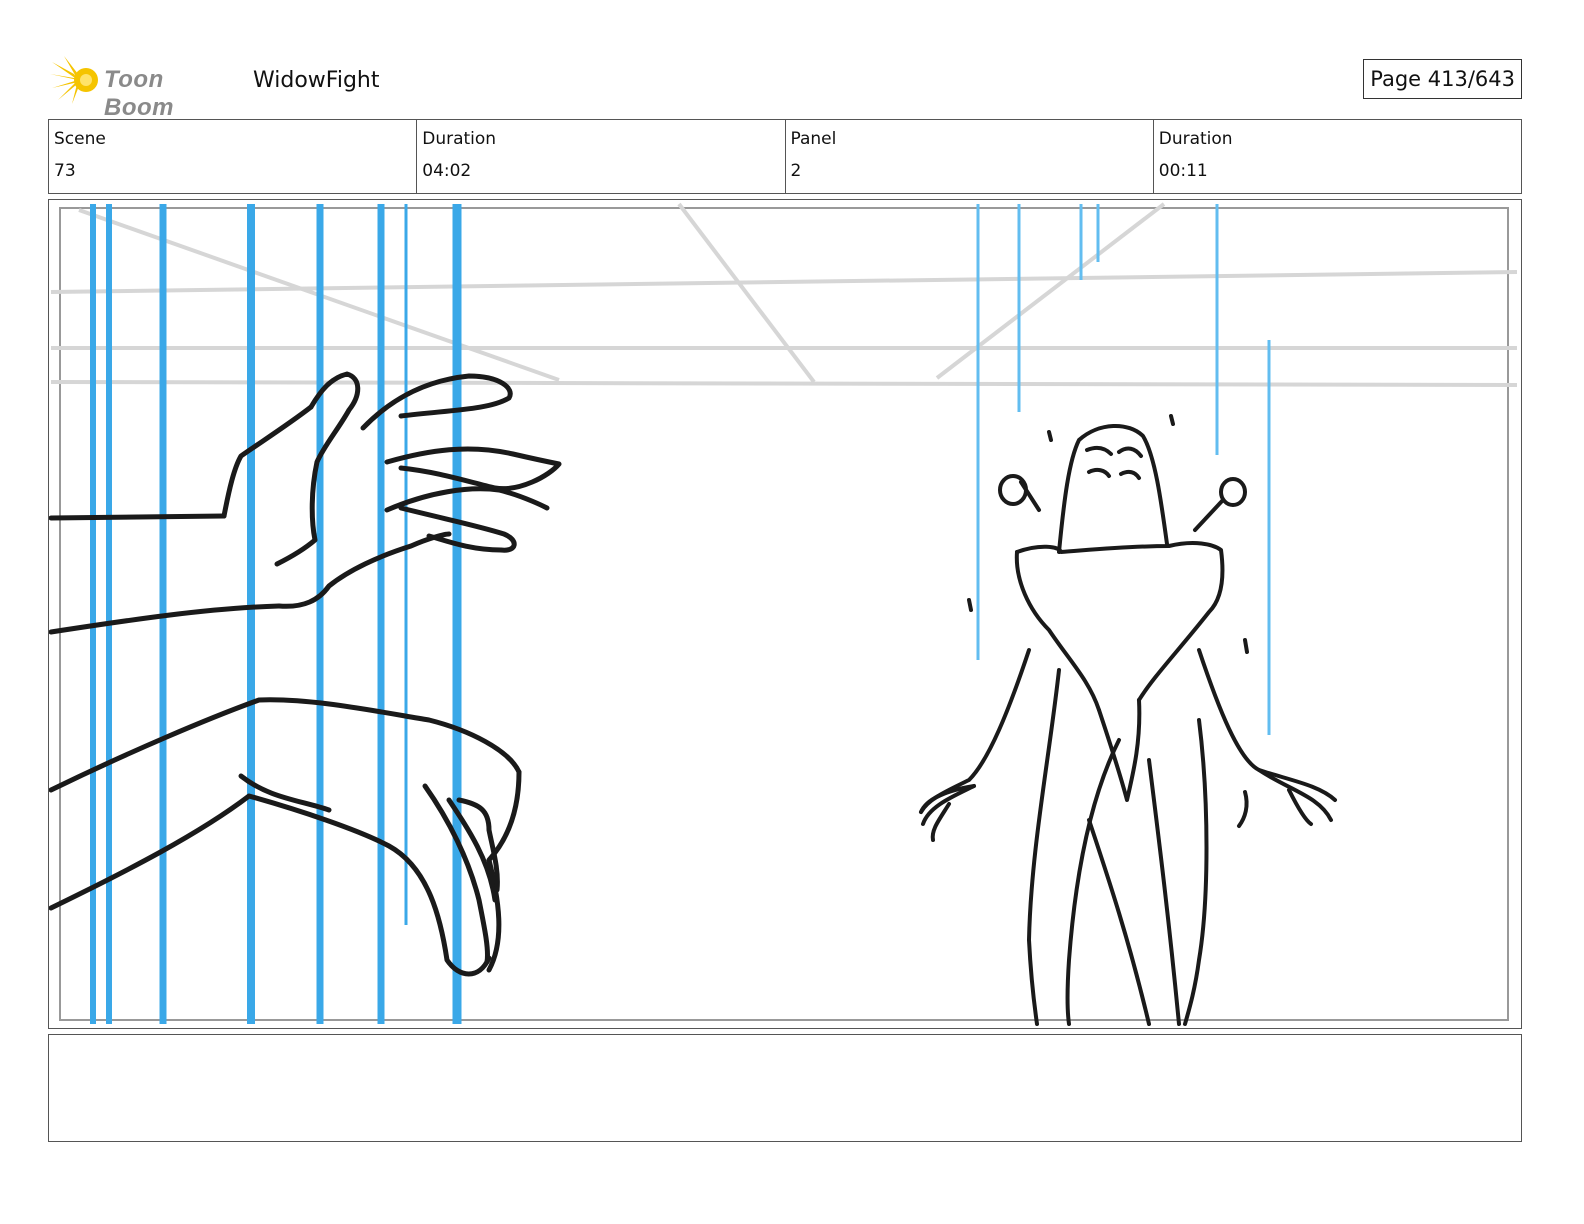 This screenshot has height=1224, width=1584. What do you see at coordinates (785, 1088) in the screenshot?
I see `panel-notes-box` at bounding box center [785, 1088].